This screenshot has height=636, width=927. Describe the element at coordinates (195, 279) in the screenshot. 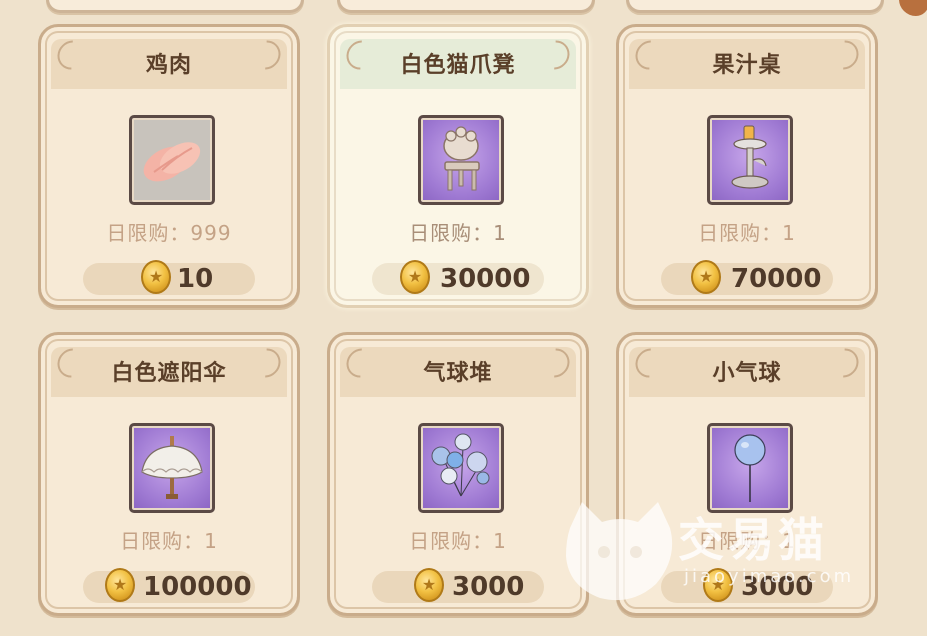

I see `price-value: 10` at that location.